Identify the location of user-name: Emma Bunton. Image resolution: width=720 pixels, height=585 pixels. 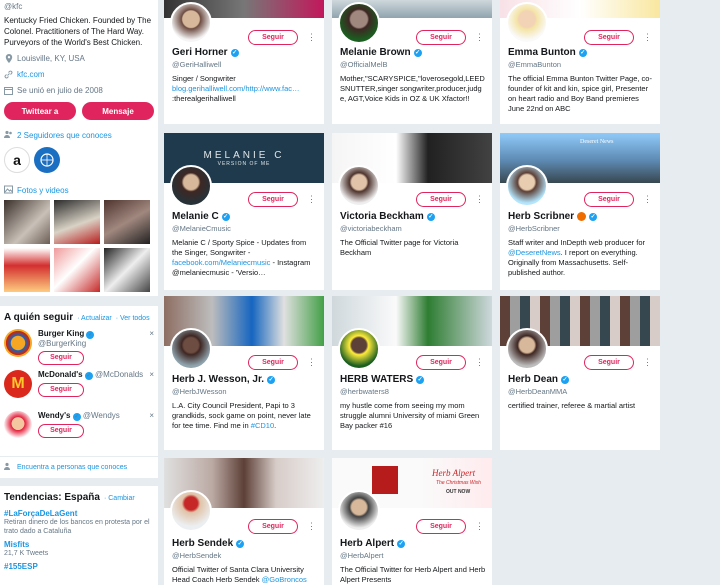
(542, 52).